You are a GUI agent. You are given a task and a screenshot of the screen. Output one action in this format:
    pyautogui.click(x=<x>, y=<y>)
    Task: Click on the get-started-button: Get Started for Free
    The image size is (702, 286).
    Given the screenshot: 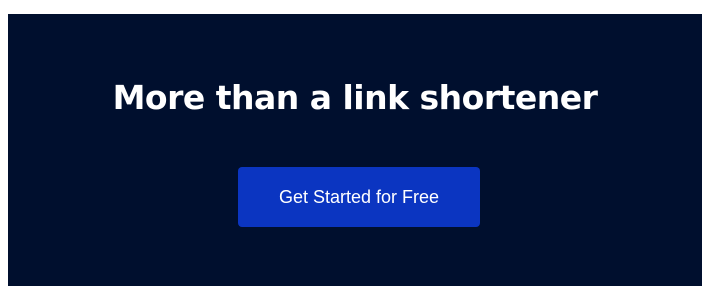 What is the action you would take?
    pyautogui.click(x=359, y=197)
    